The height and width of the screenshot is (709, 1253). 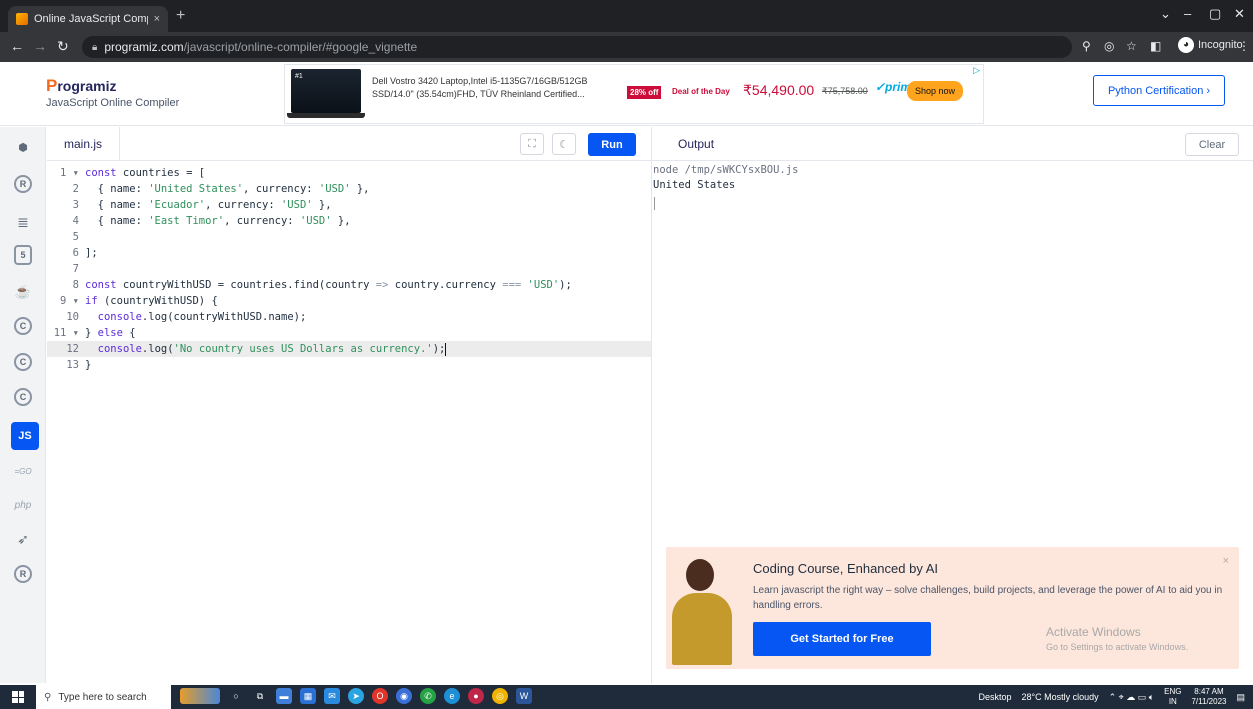 What do you see at coordinates (88, 19) in the screenshot?
I see `browser-tab: Online JavaScript Compiler (Edit ×` at bounding box center [88, 19].